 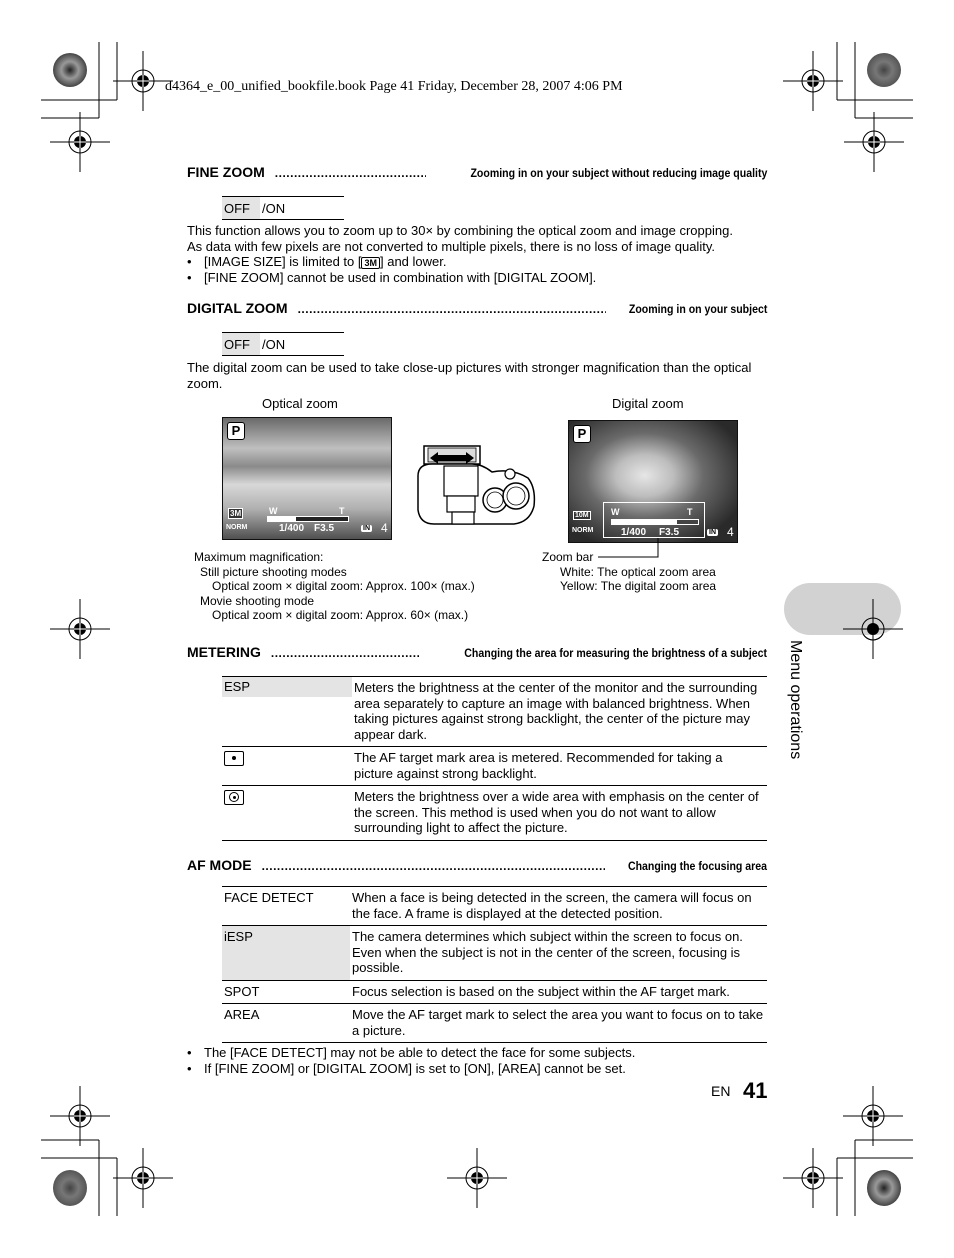 What do you see at coordinates (300, 403) in the screenshot?
I see `optical-zoom-caption: Optical zoom` at bounding box center [300, 403].